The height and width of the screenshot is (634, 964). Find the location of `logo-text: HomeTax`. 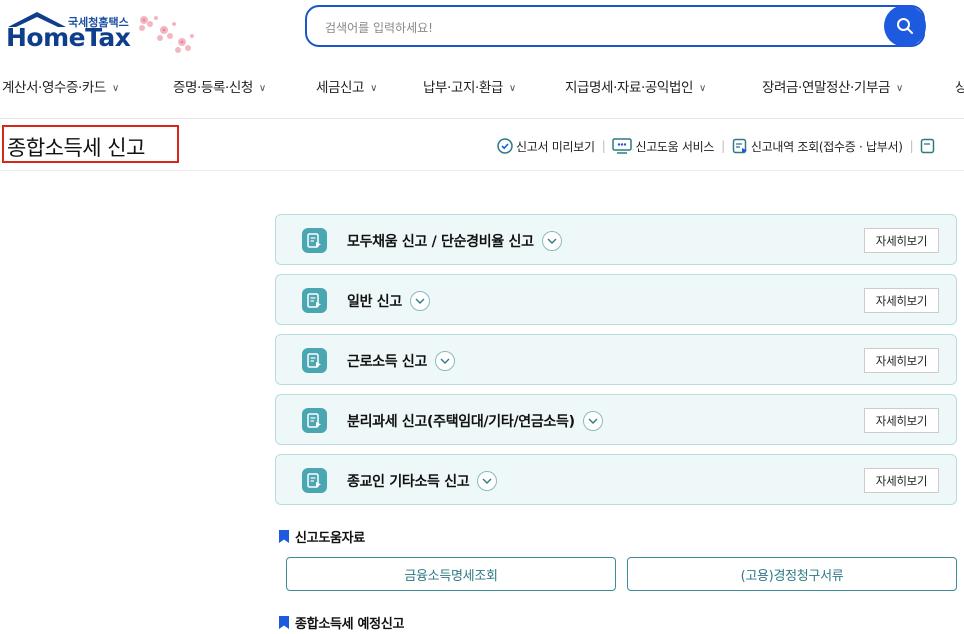

logo-text: HomeTax is located at coordinates (68, 37).